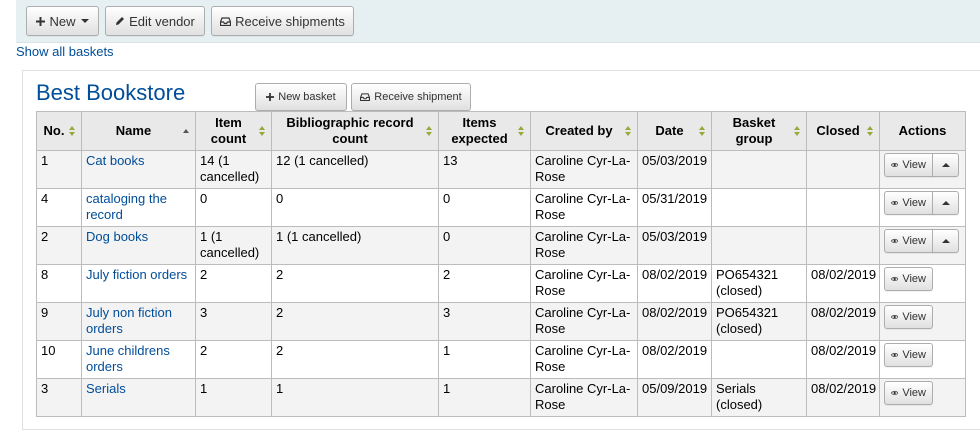 The height and width of the screenshot is (436, 980). Describe the element at coordinates (233, 207) in the screenshot. I see `item-count: 0` at that location.